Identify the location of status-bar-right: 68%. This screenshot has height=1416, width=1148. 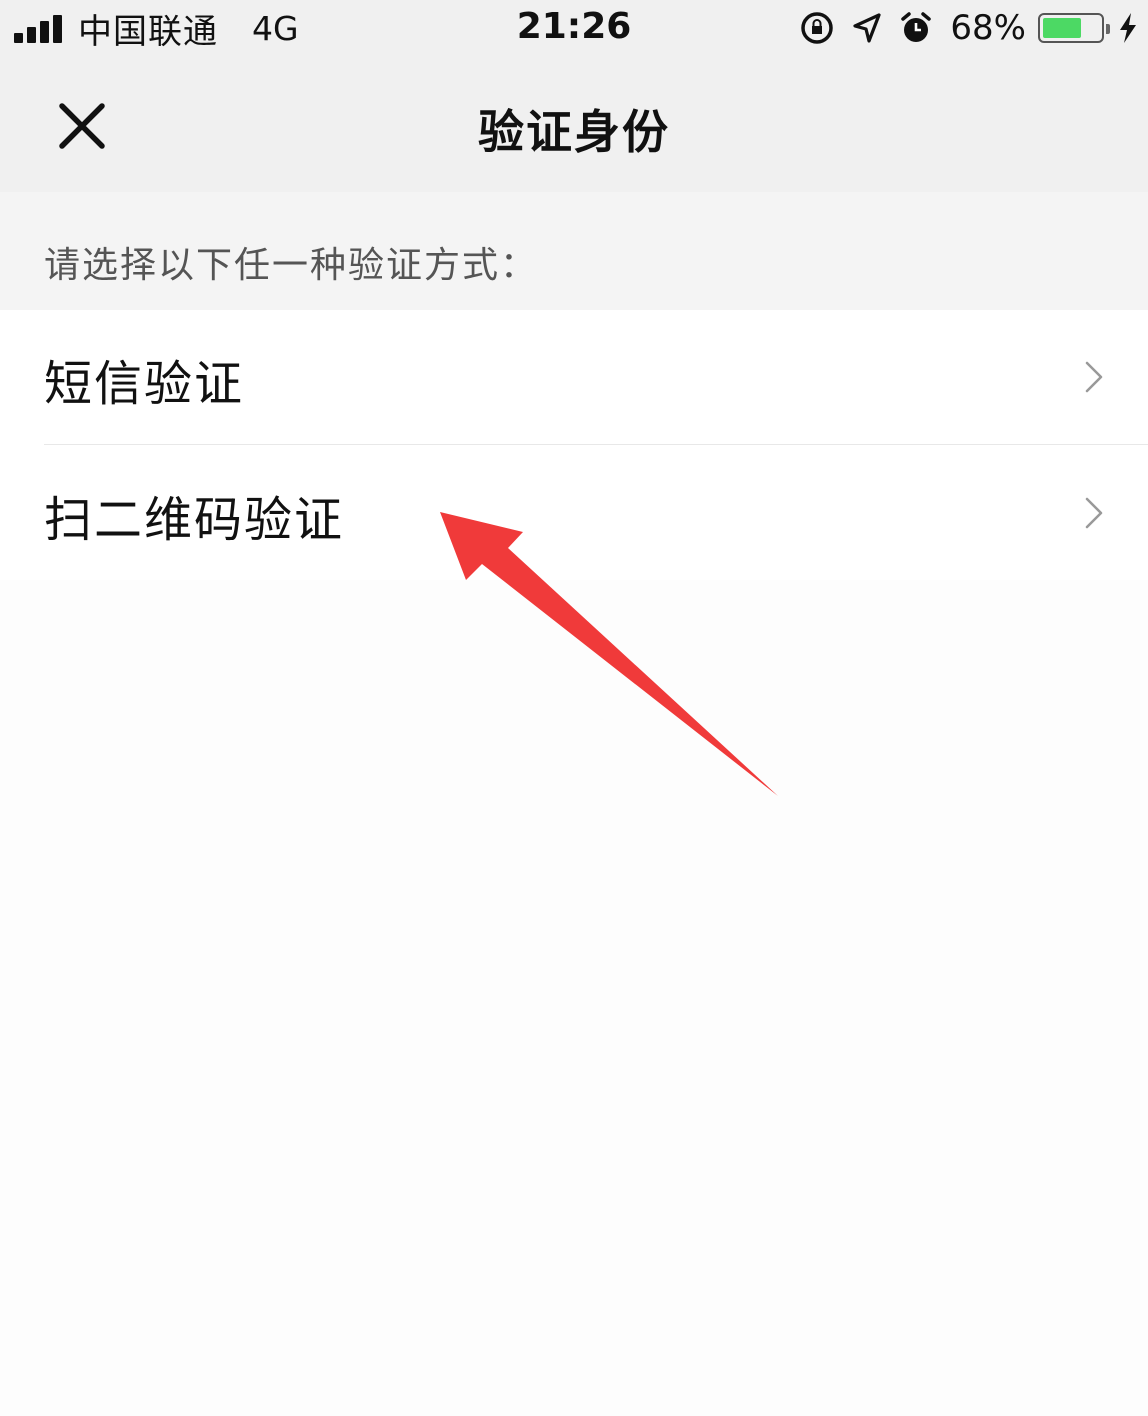
(960, 28).